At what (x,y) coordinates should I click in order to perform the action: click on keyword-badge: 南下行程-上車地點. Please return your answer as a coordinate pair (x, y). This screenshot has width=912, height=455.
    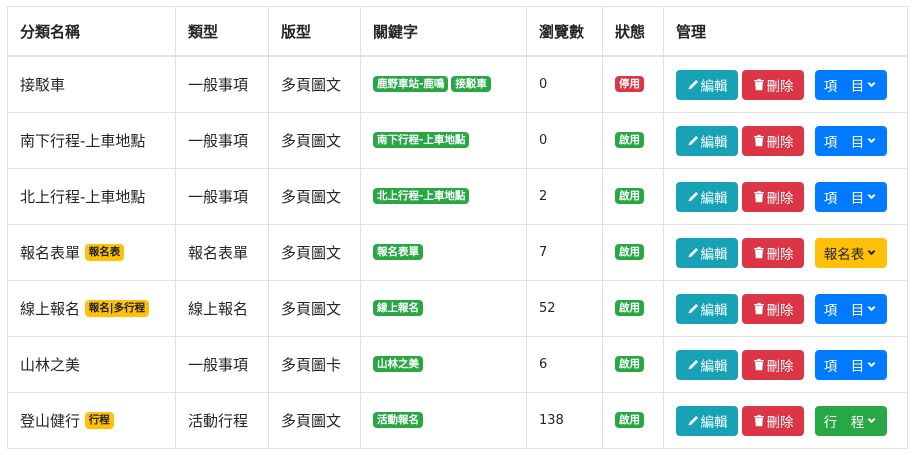
    Looking at the image, I should click on (421, 140).